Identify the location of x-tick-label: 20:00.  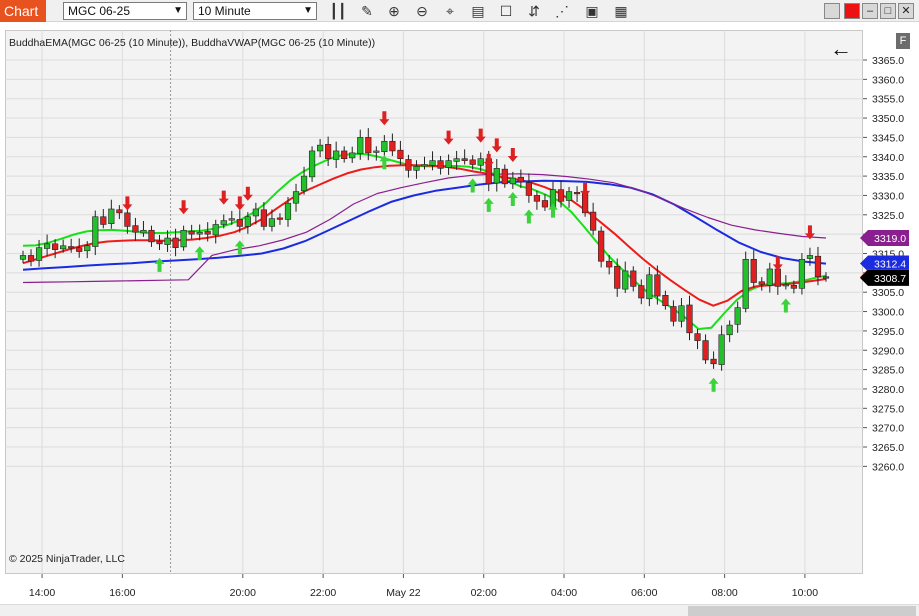
(243, 593).